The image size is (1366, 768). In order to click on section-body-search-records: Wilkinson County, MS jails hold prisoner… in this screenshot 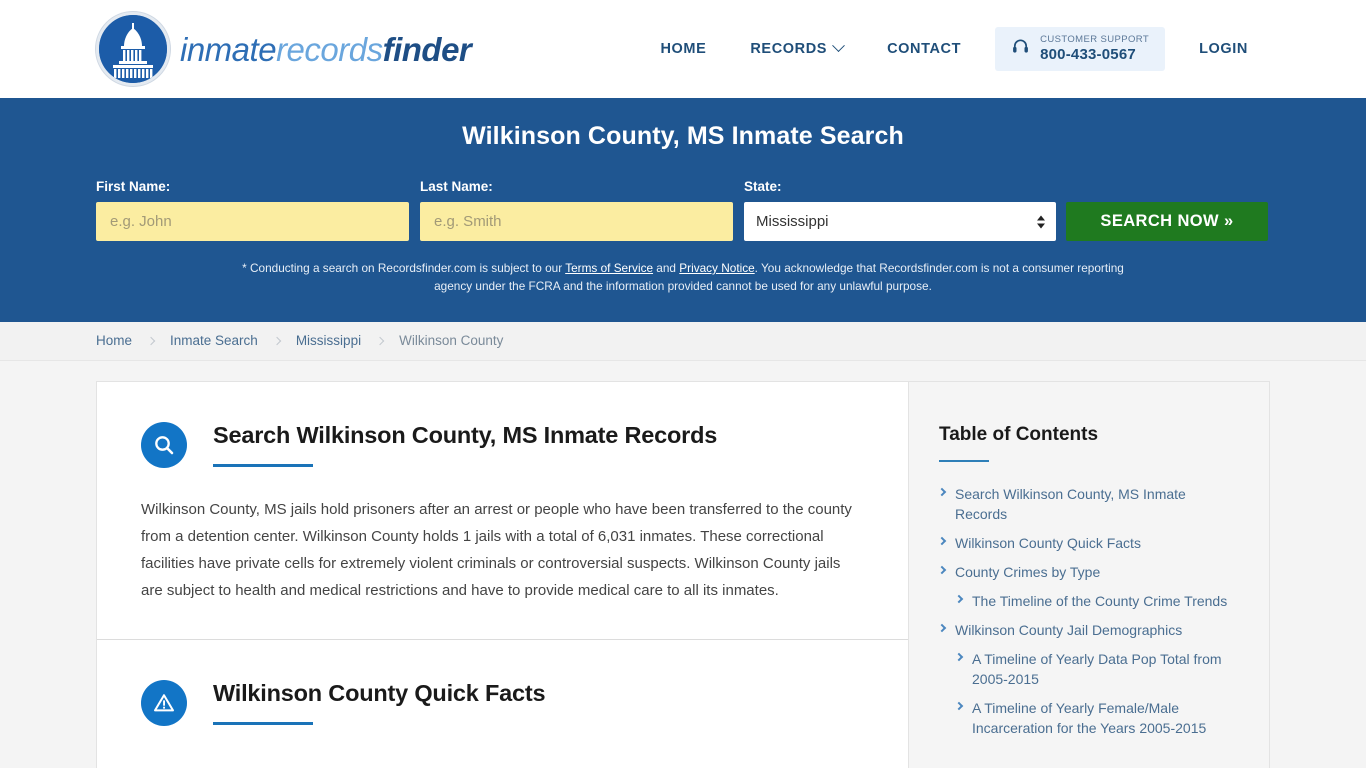, I will do `click(496, 550)`.